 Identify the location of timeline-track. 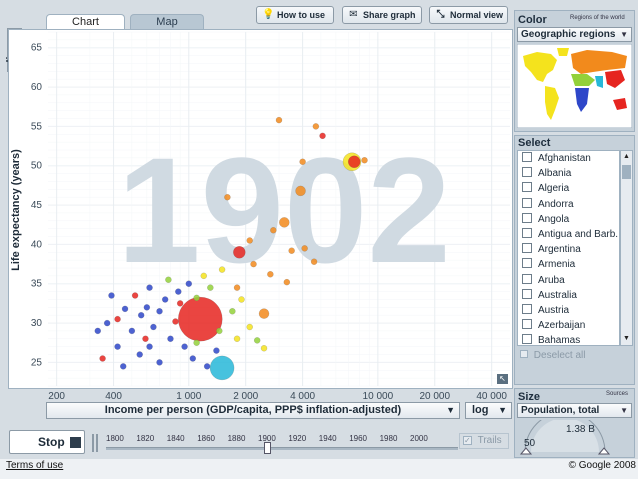
(282, 448).